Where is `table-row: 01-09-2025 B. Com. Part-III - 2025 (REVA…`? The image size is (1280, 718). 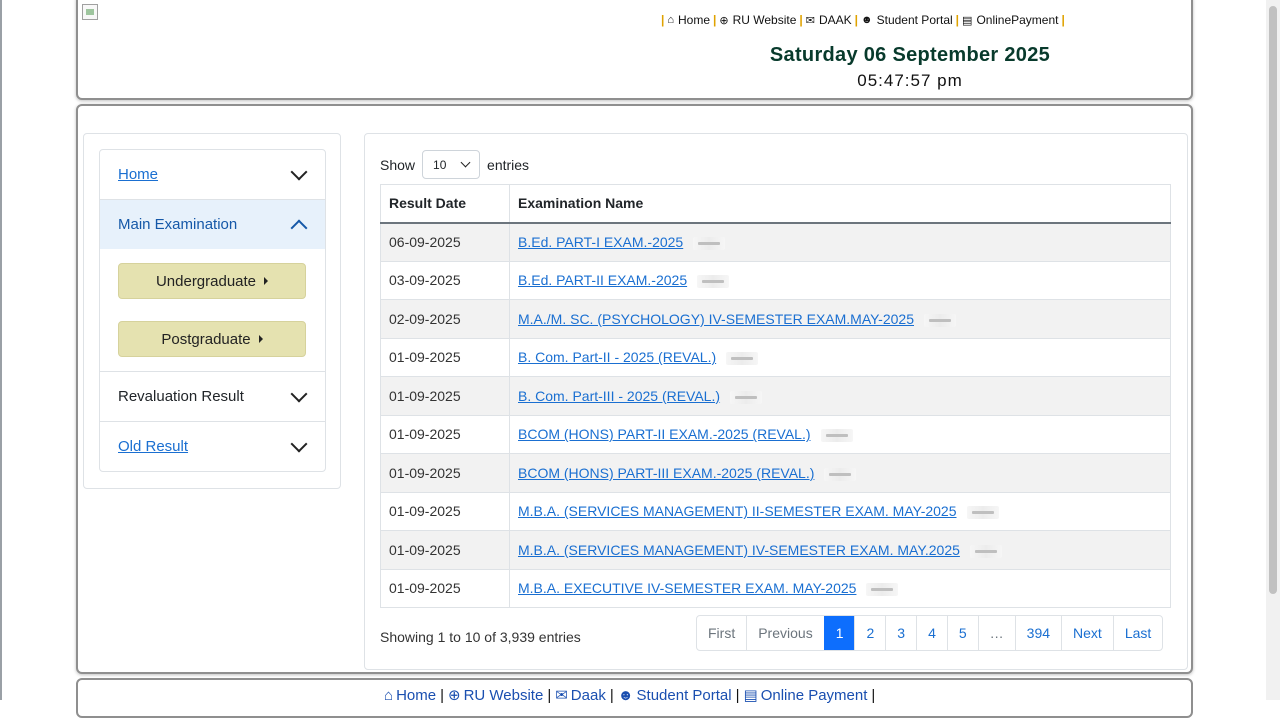
table-row: 01-09-2025 B. Com. Part-III - 2025 (REVA… is located at coordinates (775, 396).